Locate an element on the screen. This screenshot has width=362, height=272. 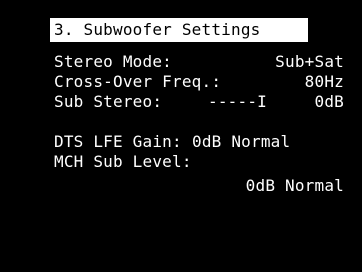
menu-title: 3. Subwoofer Settings is located at coordinates (179, 30).